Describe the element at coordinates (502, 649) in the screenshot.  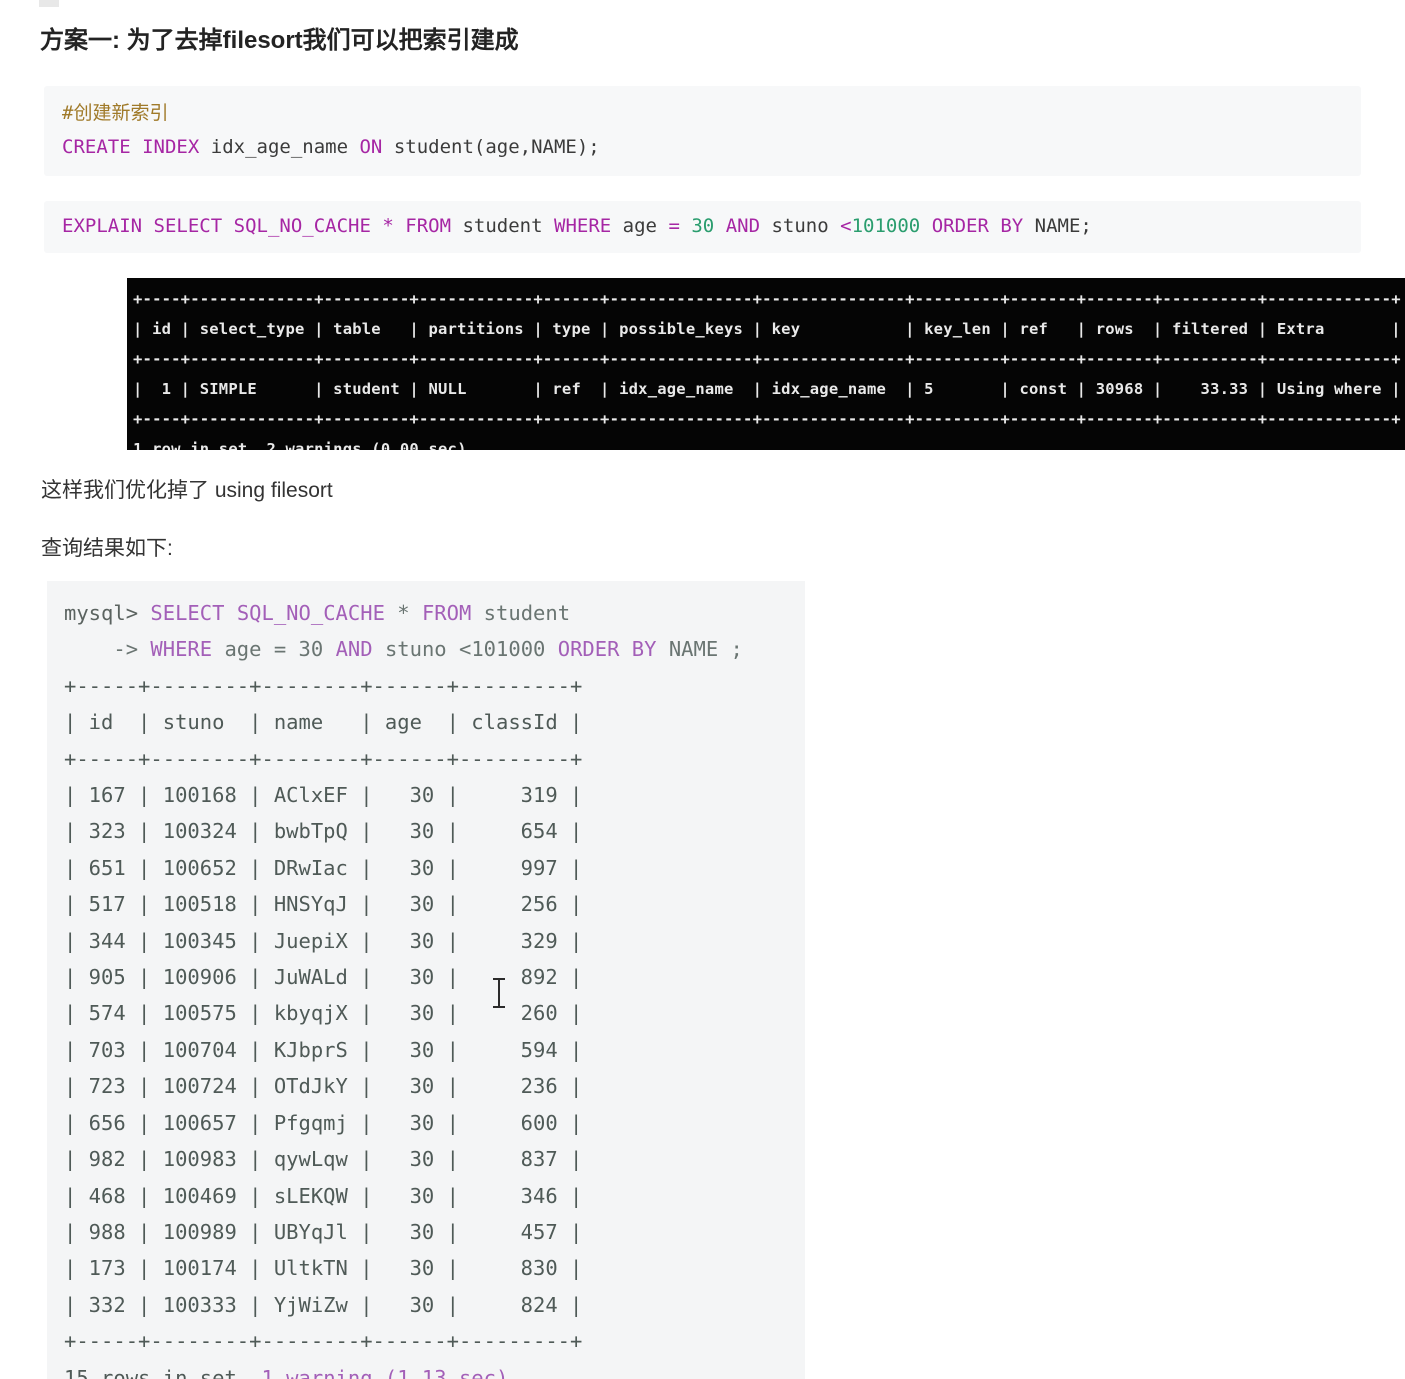
I see `result-value-101000: <101000` at that location.